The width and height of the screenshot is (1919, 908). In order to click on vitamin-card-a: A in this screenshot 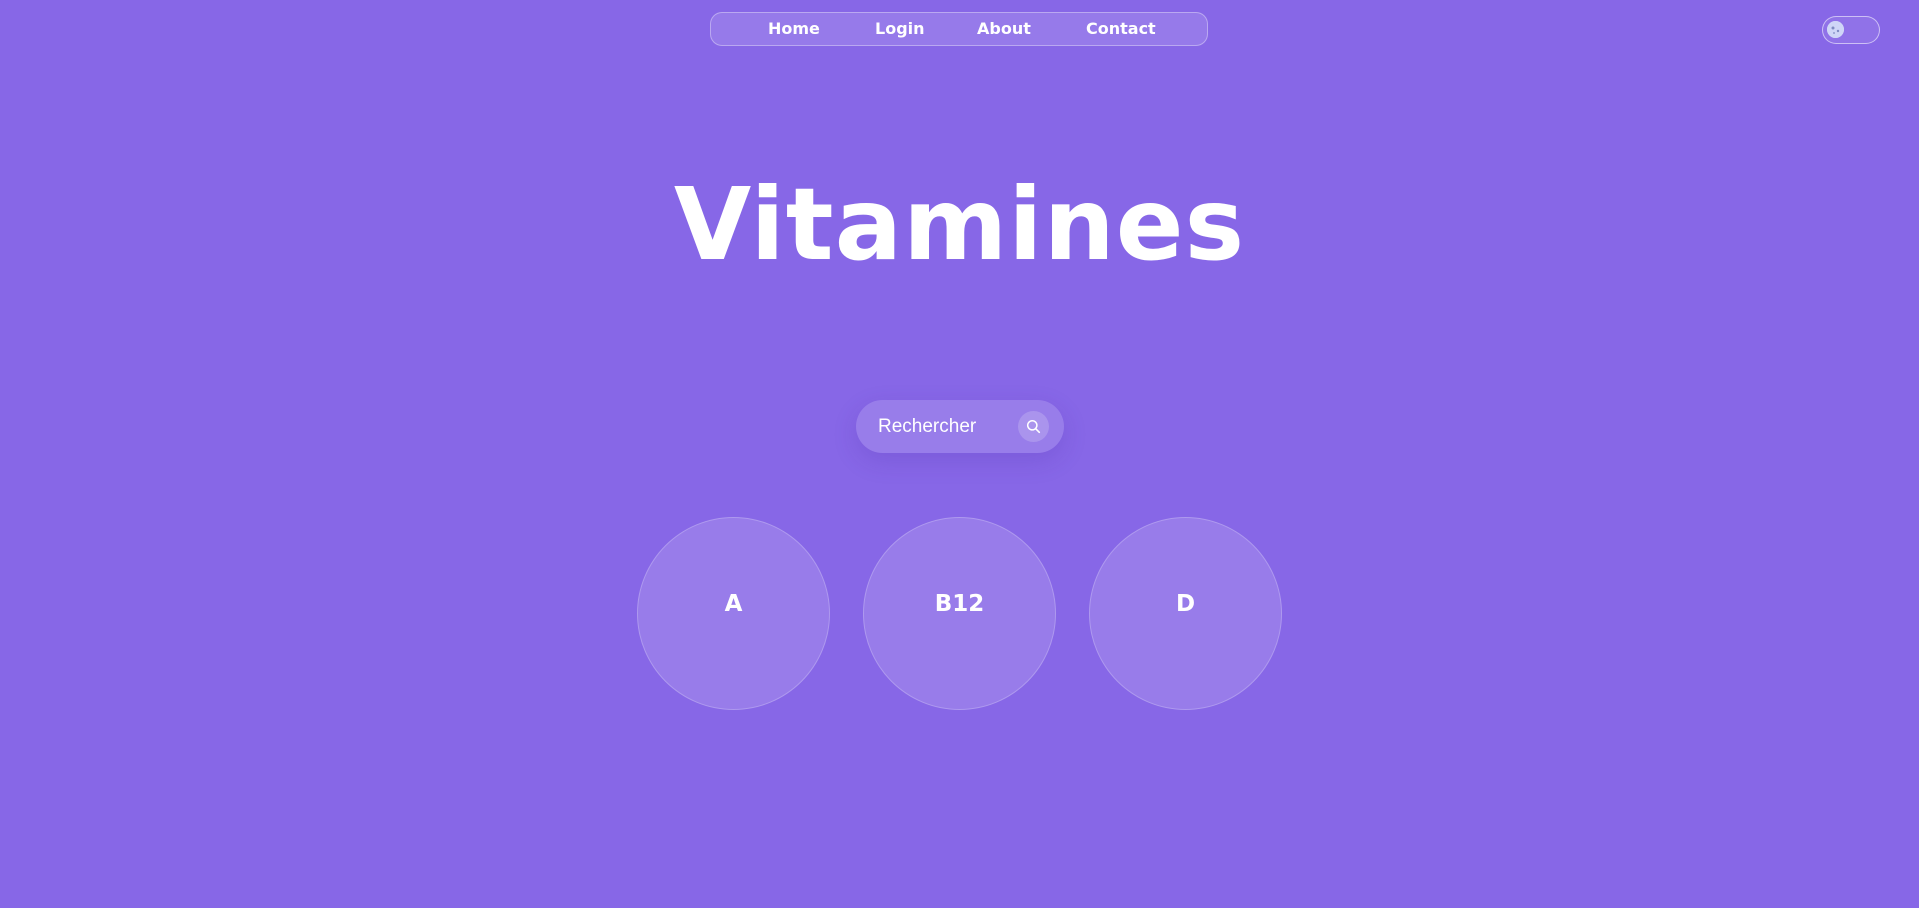, I will do `click(733, 613)`.